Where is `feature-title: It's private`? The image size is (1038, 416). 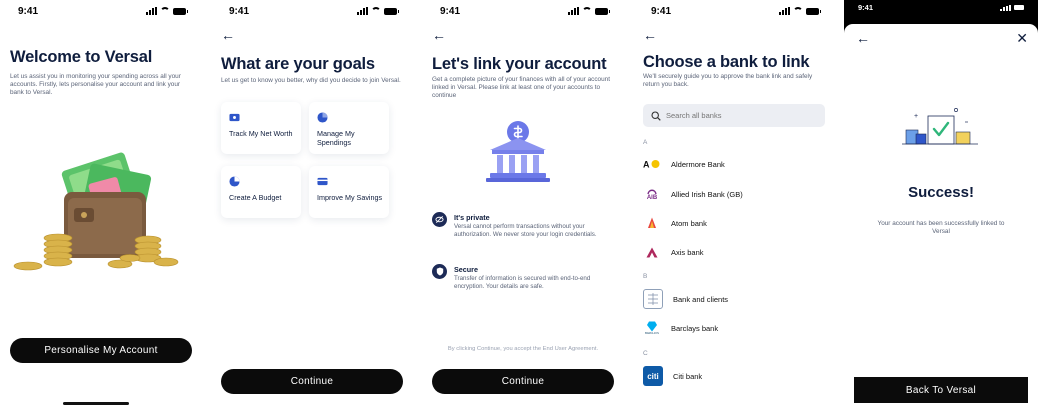
feature-title: It's private is located at coordinates (472, 217).